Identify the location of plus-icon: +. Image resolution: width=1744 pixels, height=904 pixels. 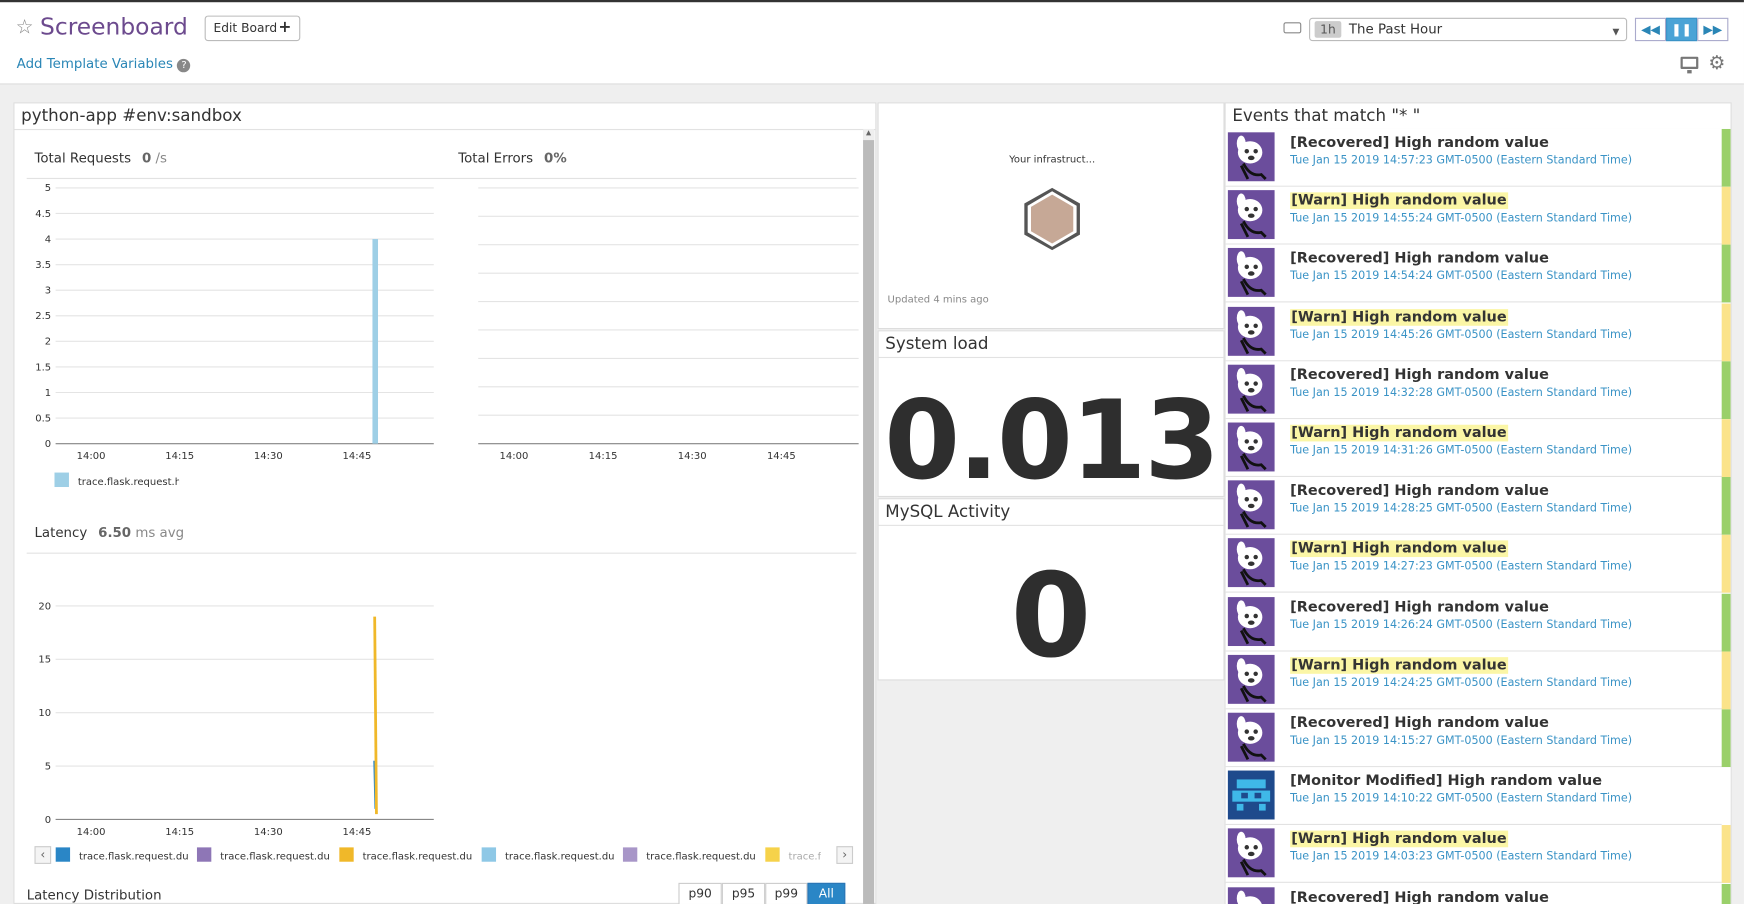
(285, 27).